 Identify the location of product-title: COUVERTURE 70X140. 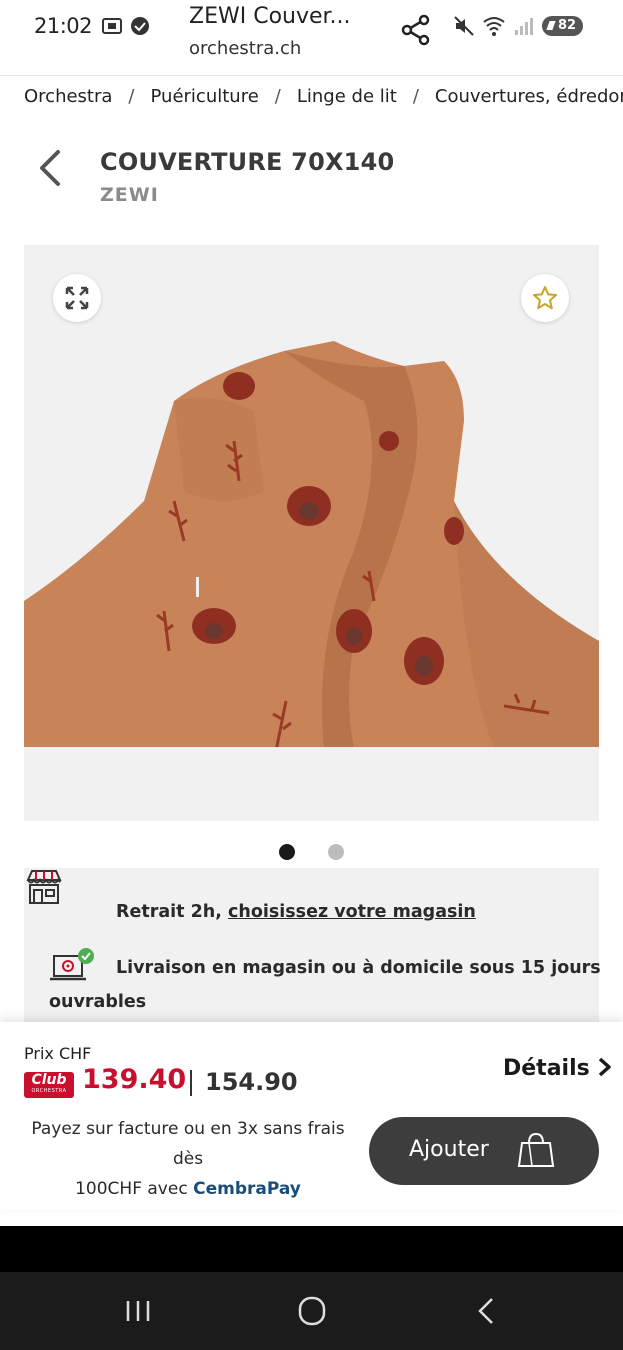
(247, 162).